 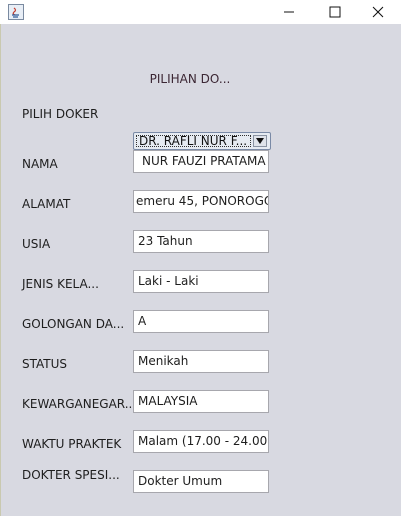 What do you see at coordinates (201, 201) in the screenshot?
I see `alamat-field: emeru 45, PONOROGO` at bounding box center [201, 201].